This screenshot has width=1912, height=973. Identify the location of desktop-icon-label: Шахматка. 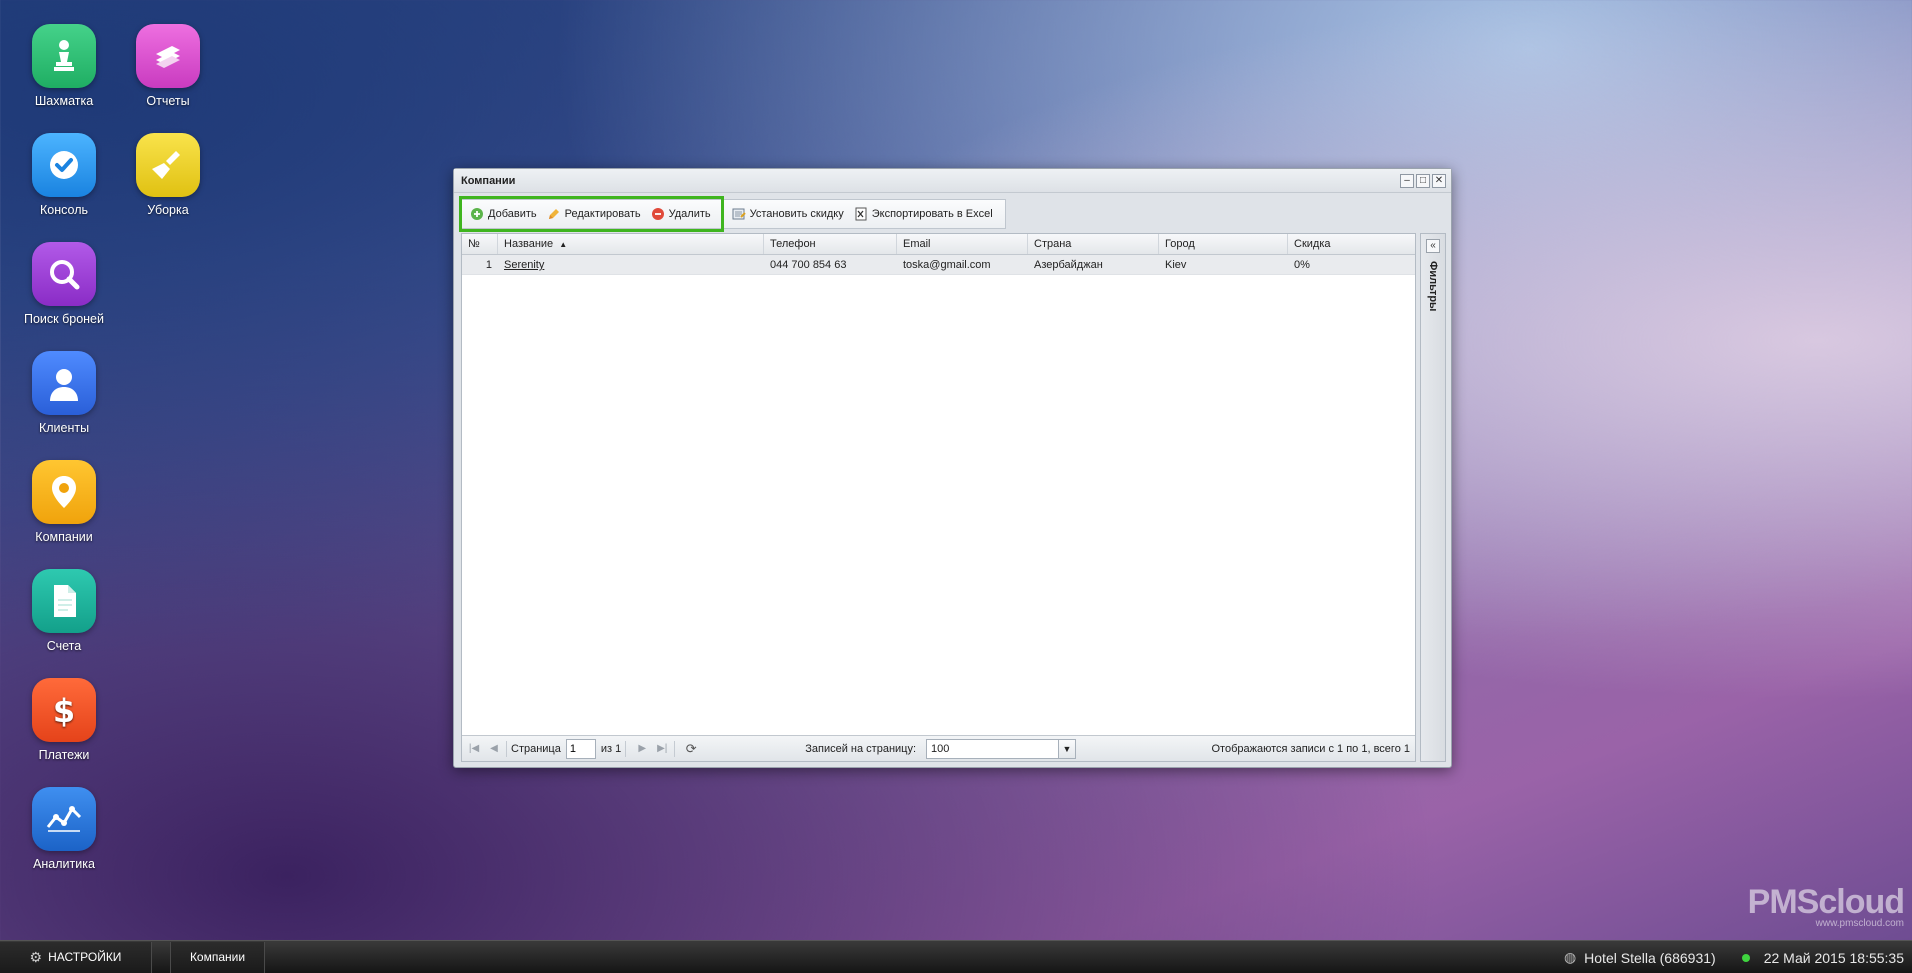
(64, 101).